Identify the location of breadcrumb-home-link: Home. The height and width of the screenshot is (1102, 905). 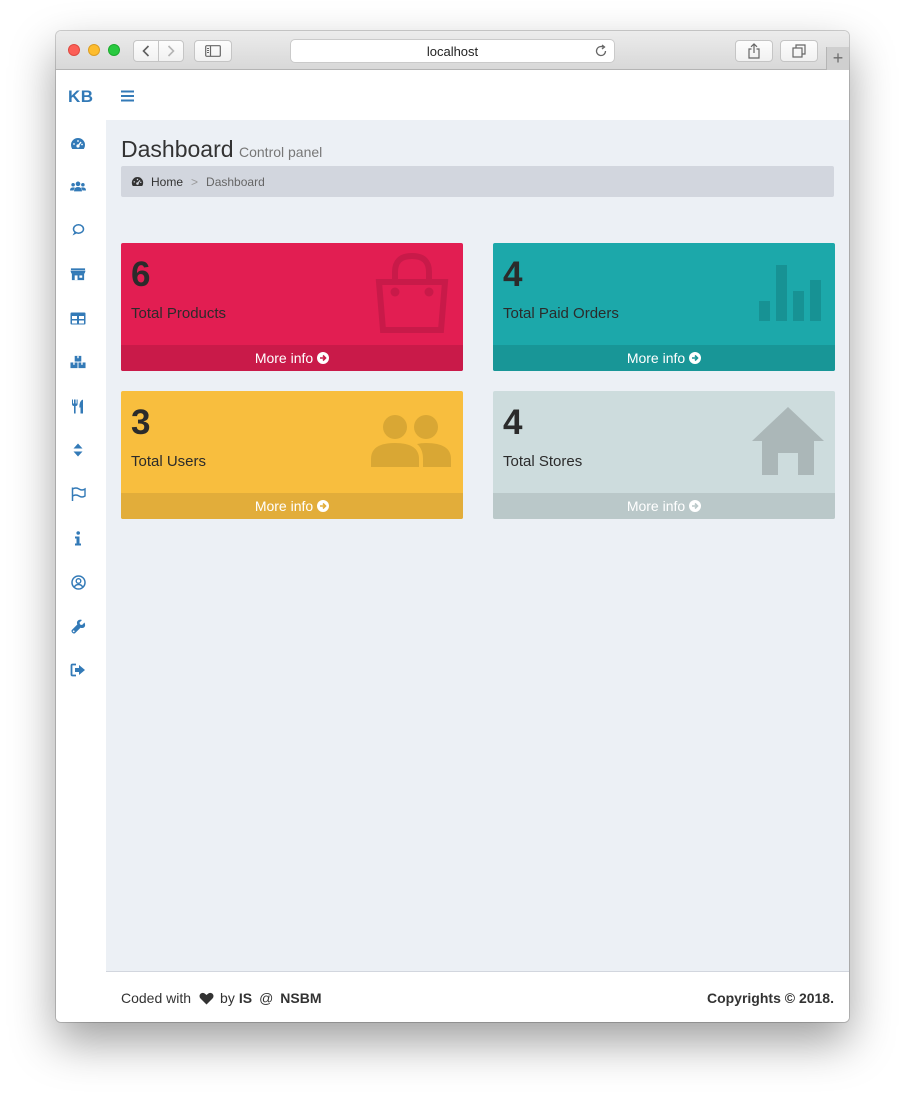
(167, 182).